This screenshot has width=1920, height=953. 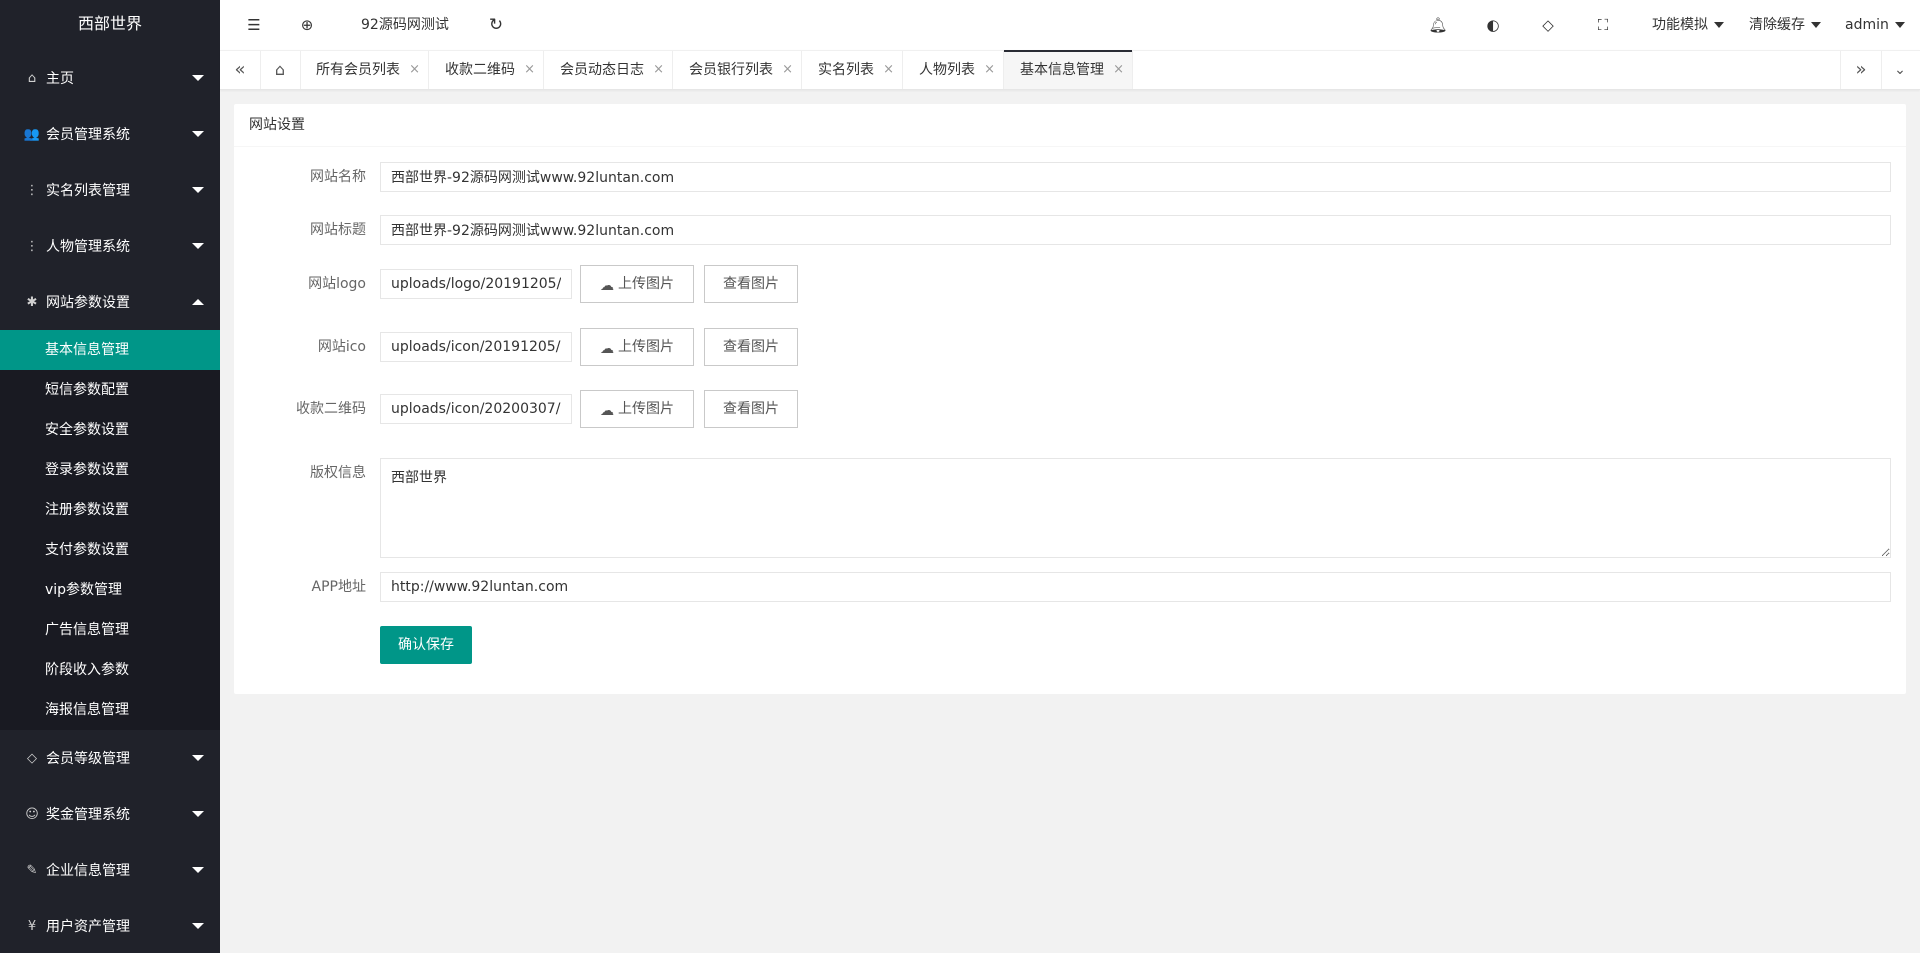 I want to click on tab-item: 会员银行列表 ×, so click(x=737, y=70).